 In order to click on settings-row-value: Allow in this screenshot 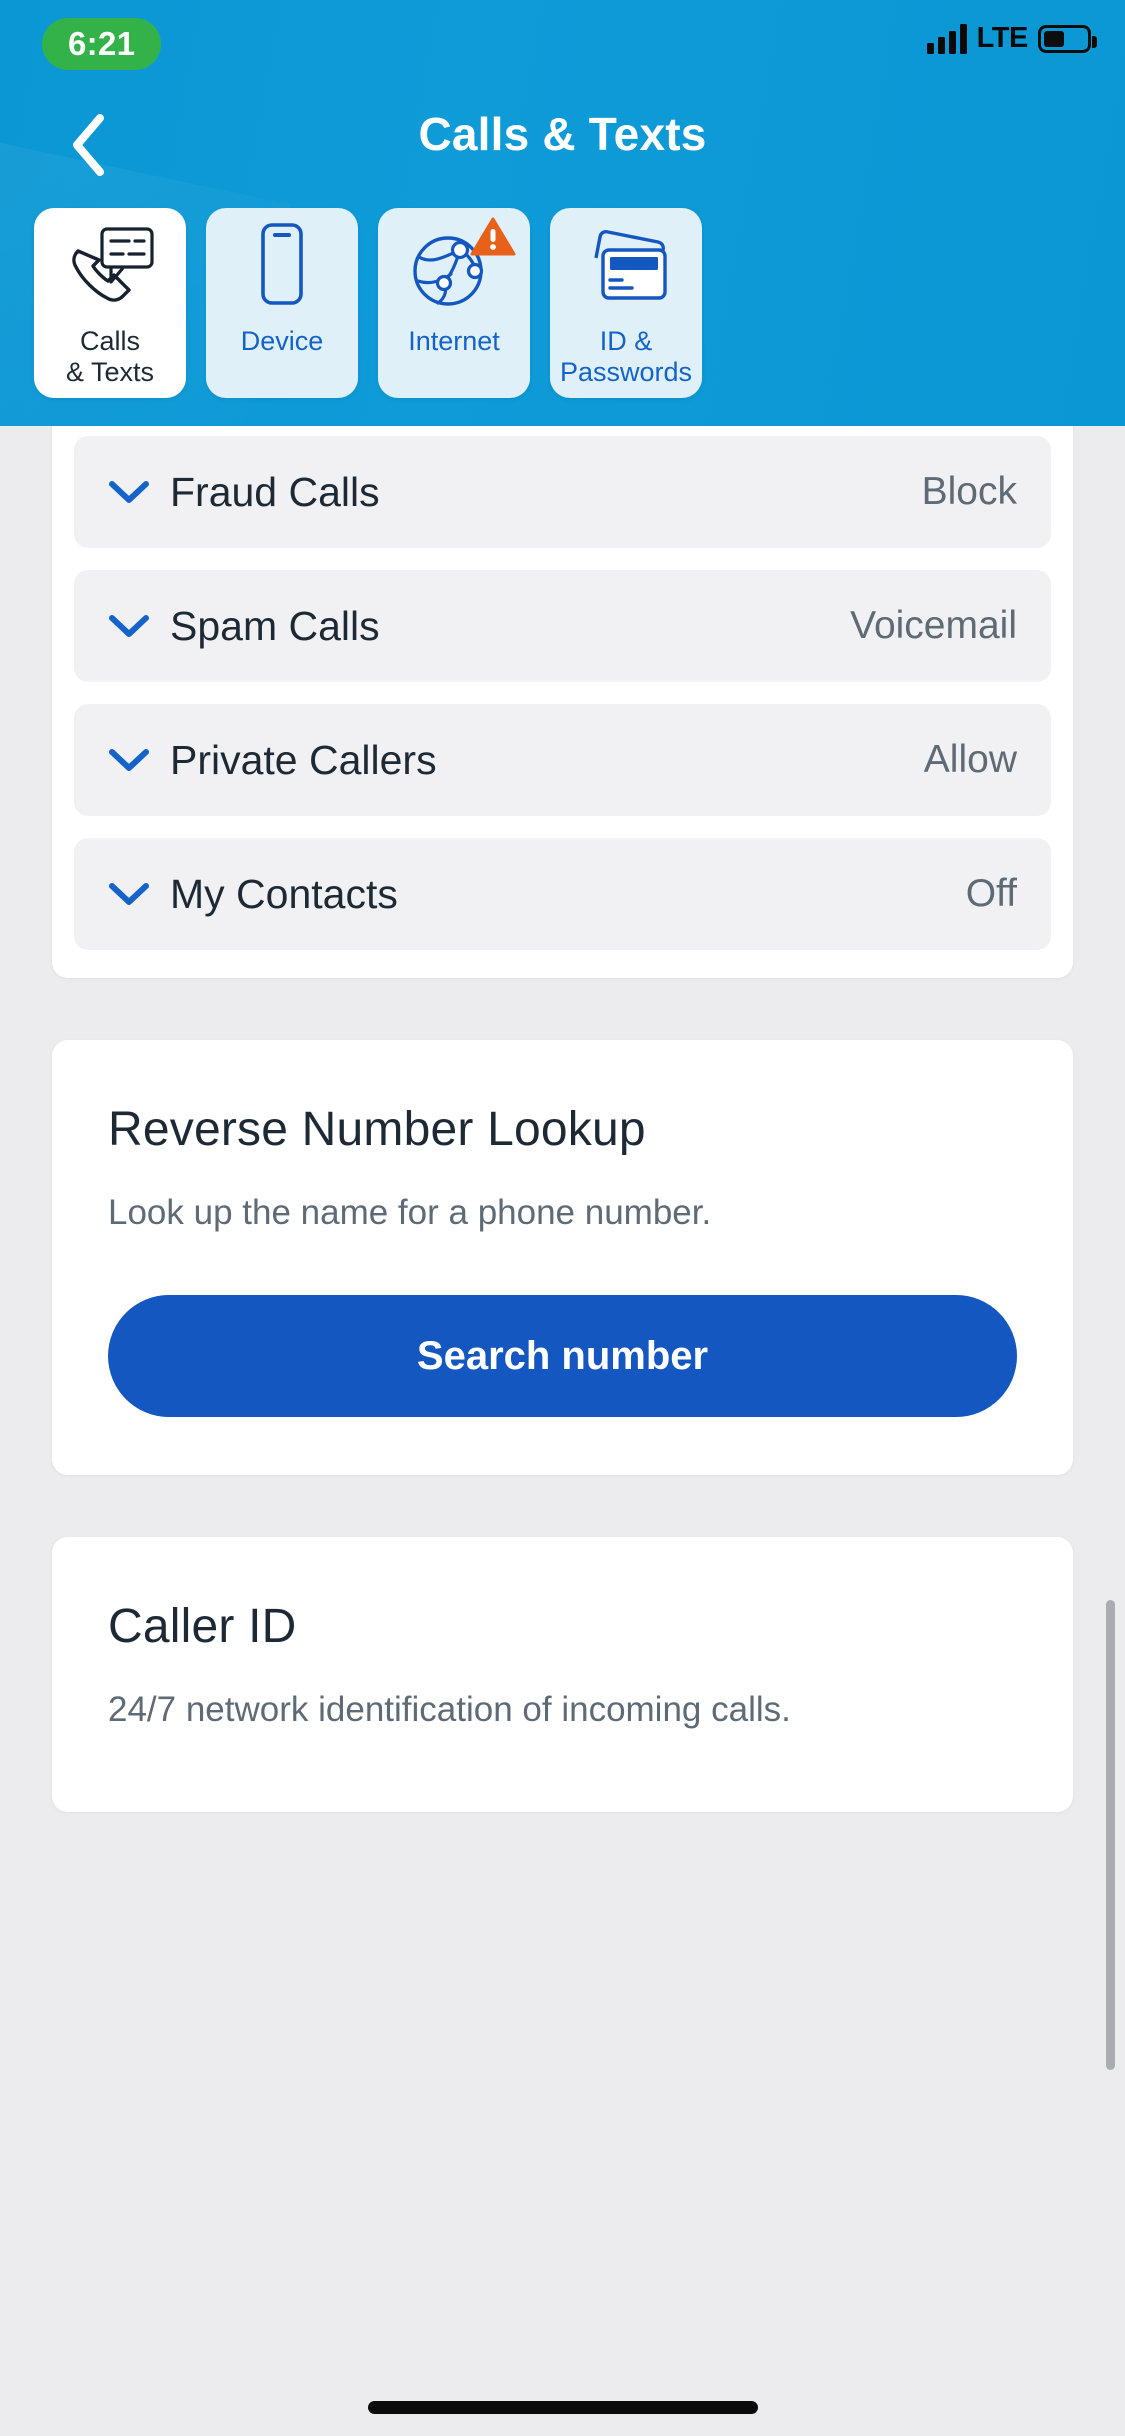, I will do `click(970, 759)`.